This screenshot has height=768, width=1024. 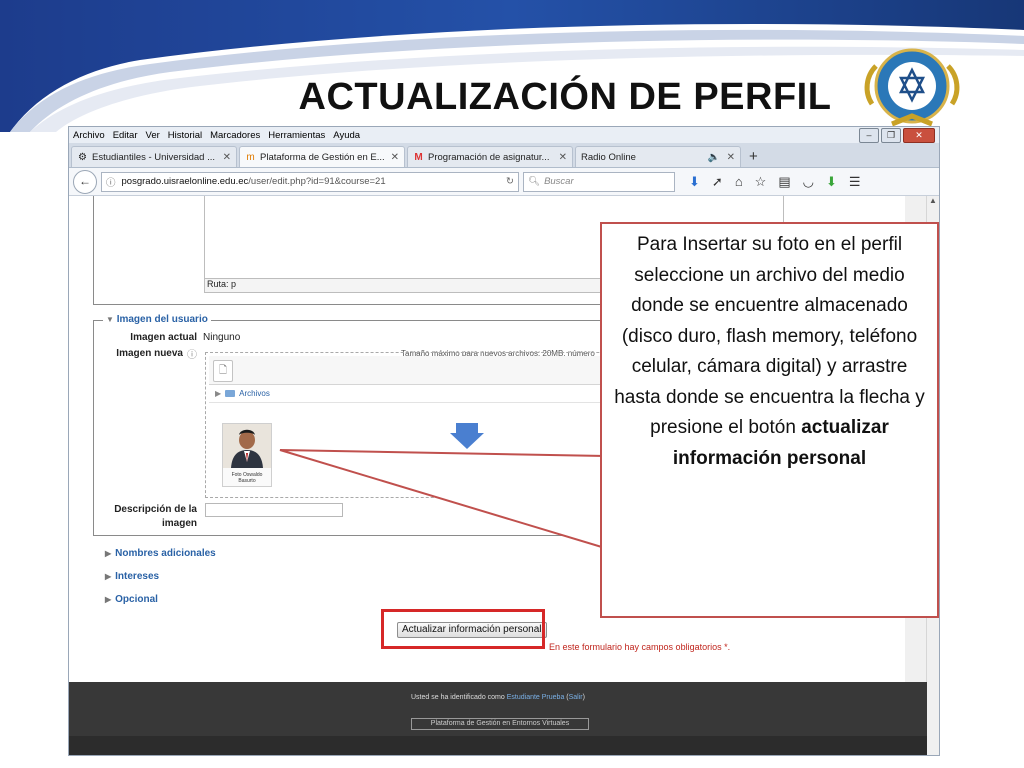 What do you see at coordinates (463, 629) in the screenshot?
I see `highlight-frame` at bounding box center [463, 629].